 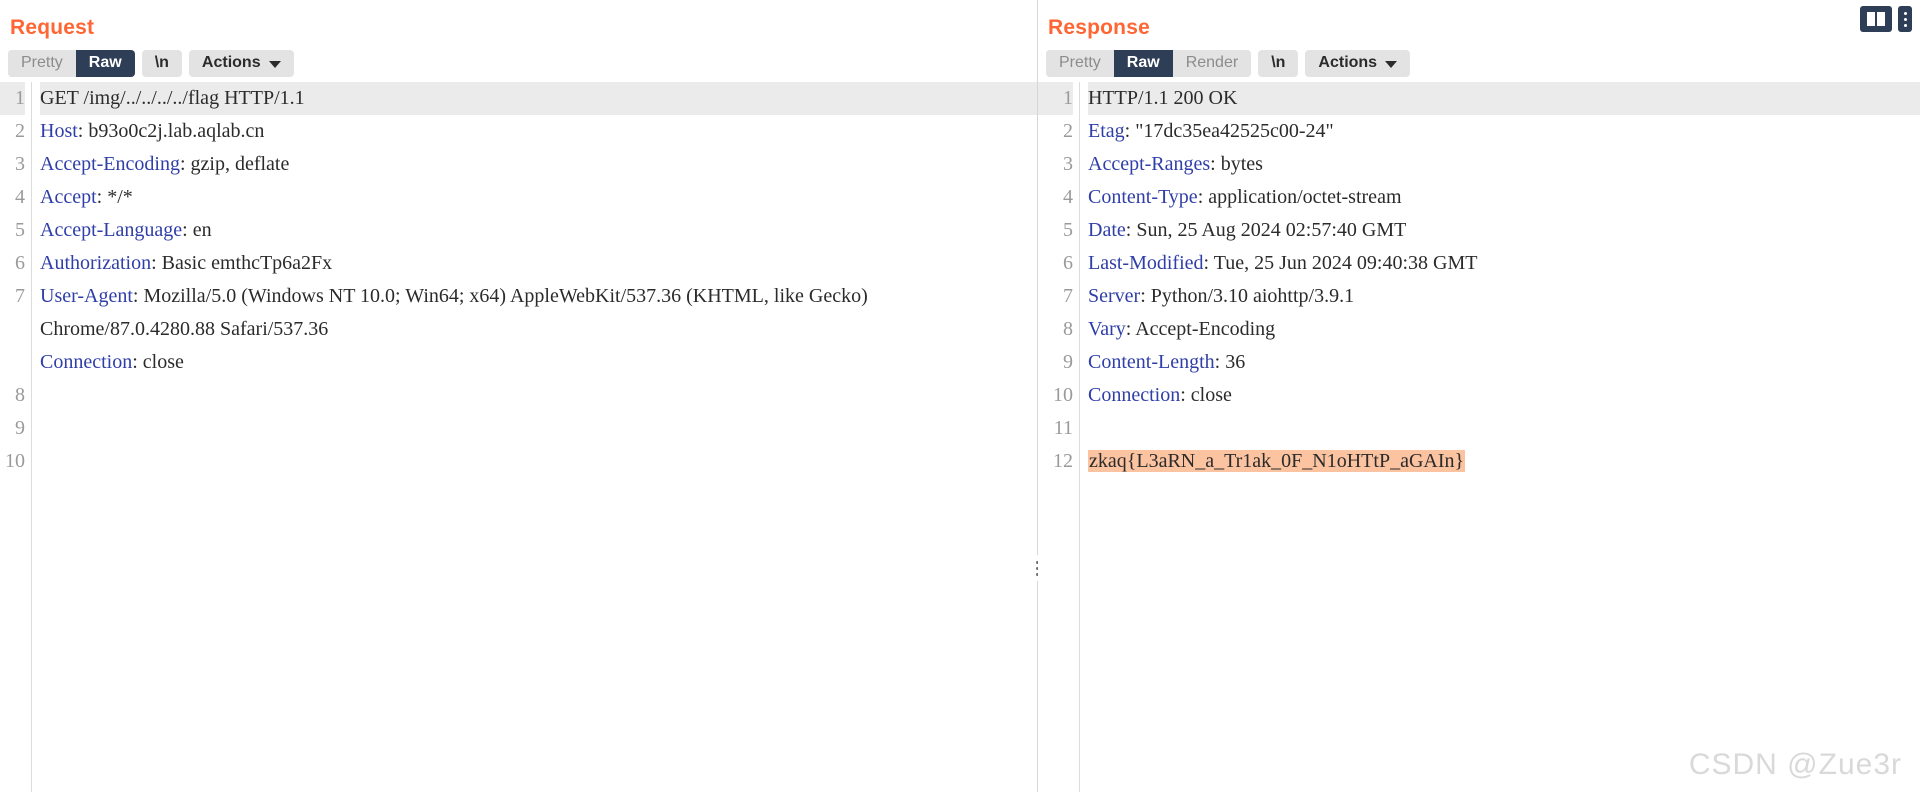 I want to click on code-line: Accept: */*, so click(x=538, y=197).